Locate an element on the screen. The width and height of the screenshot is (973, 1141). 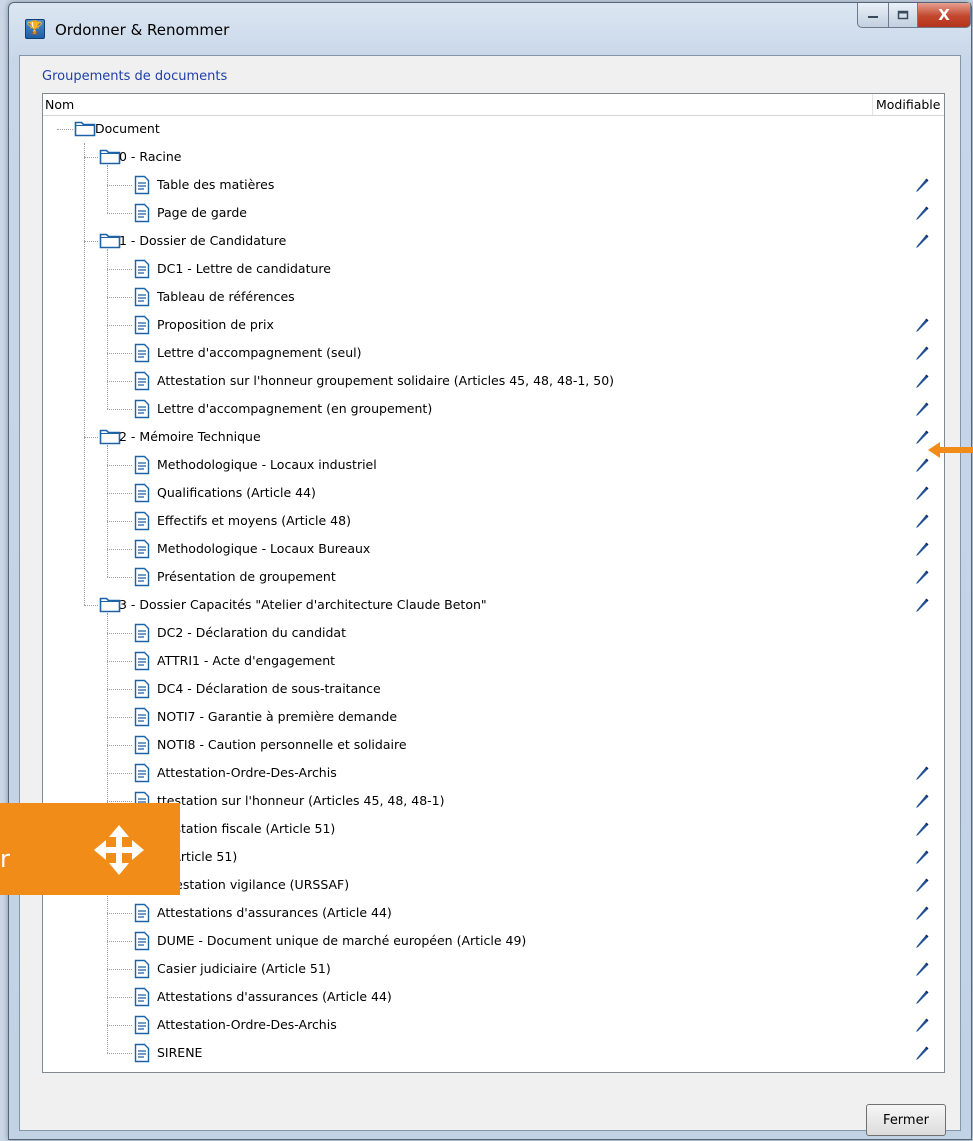
column-header-modifiable: Modifiable is located at coordinates (908, 104).